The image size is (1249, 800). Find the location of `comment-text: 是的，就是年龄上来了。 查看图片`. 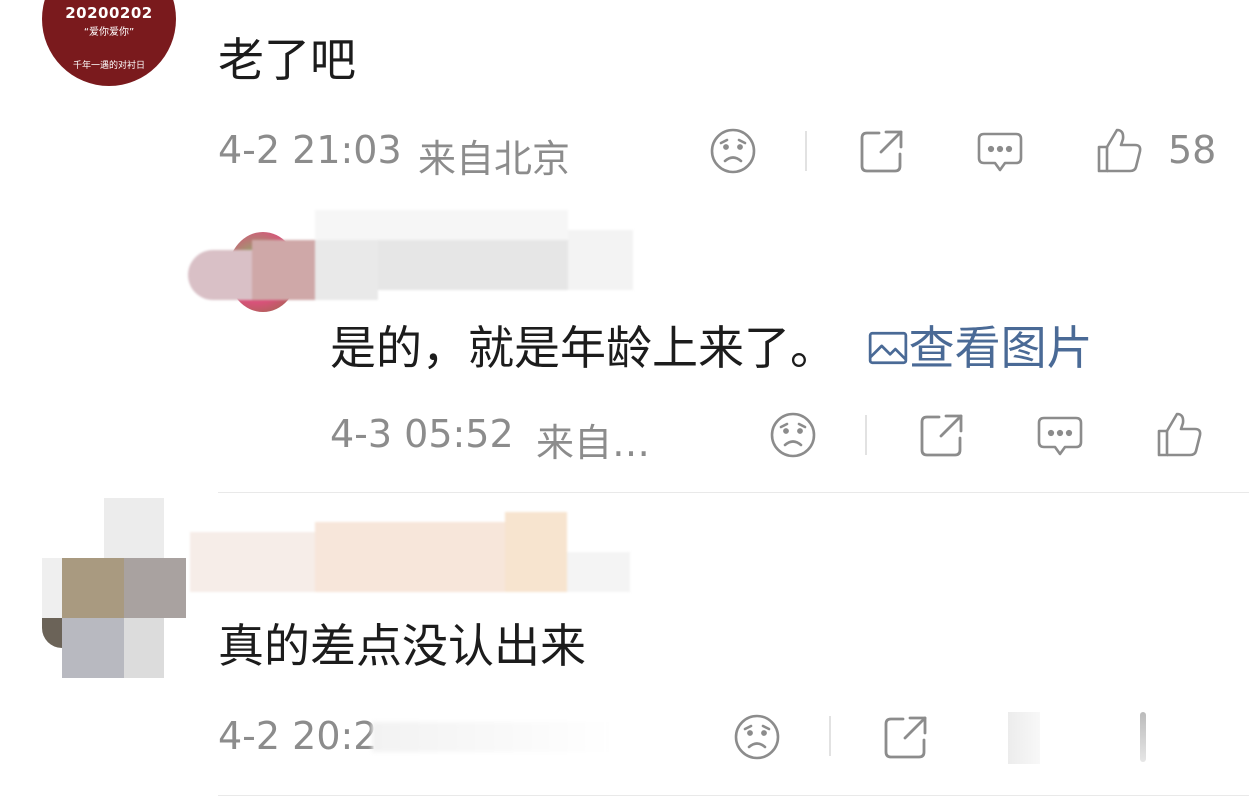

comment-text: 是的，就是年龄上来了。 查看图片 is located at coordinates (711, 345).